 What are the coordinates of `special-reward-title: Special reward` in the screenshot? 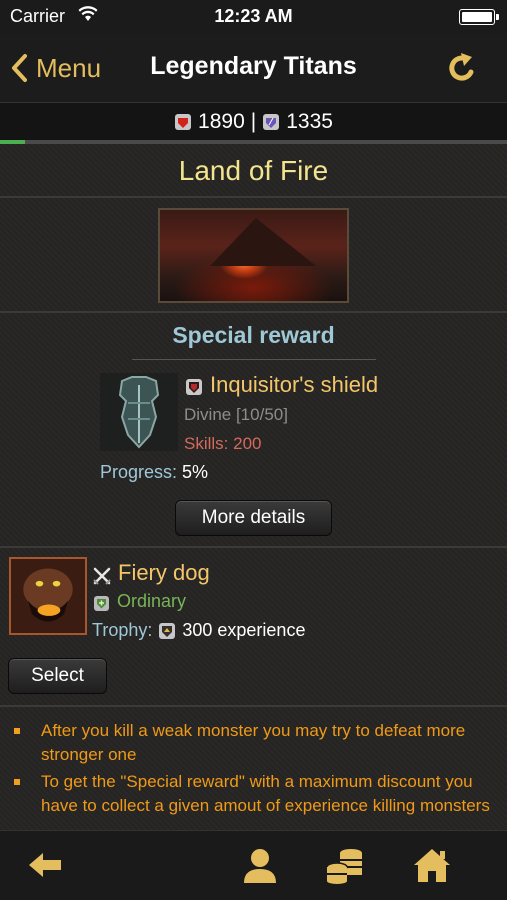 It's located at (253, 335).